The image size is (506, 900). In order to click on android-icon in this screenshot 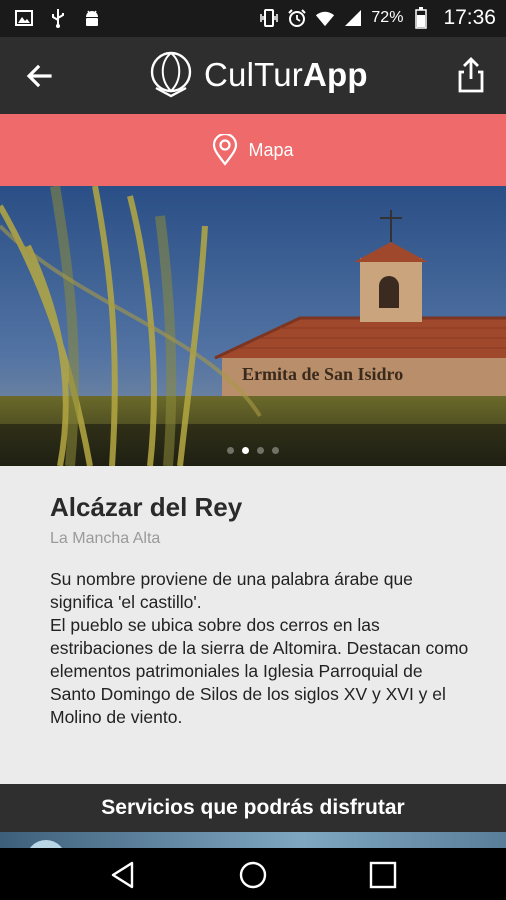, I will do `click(92, 18)`.